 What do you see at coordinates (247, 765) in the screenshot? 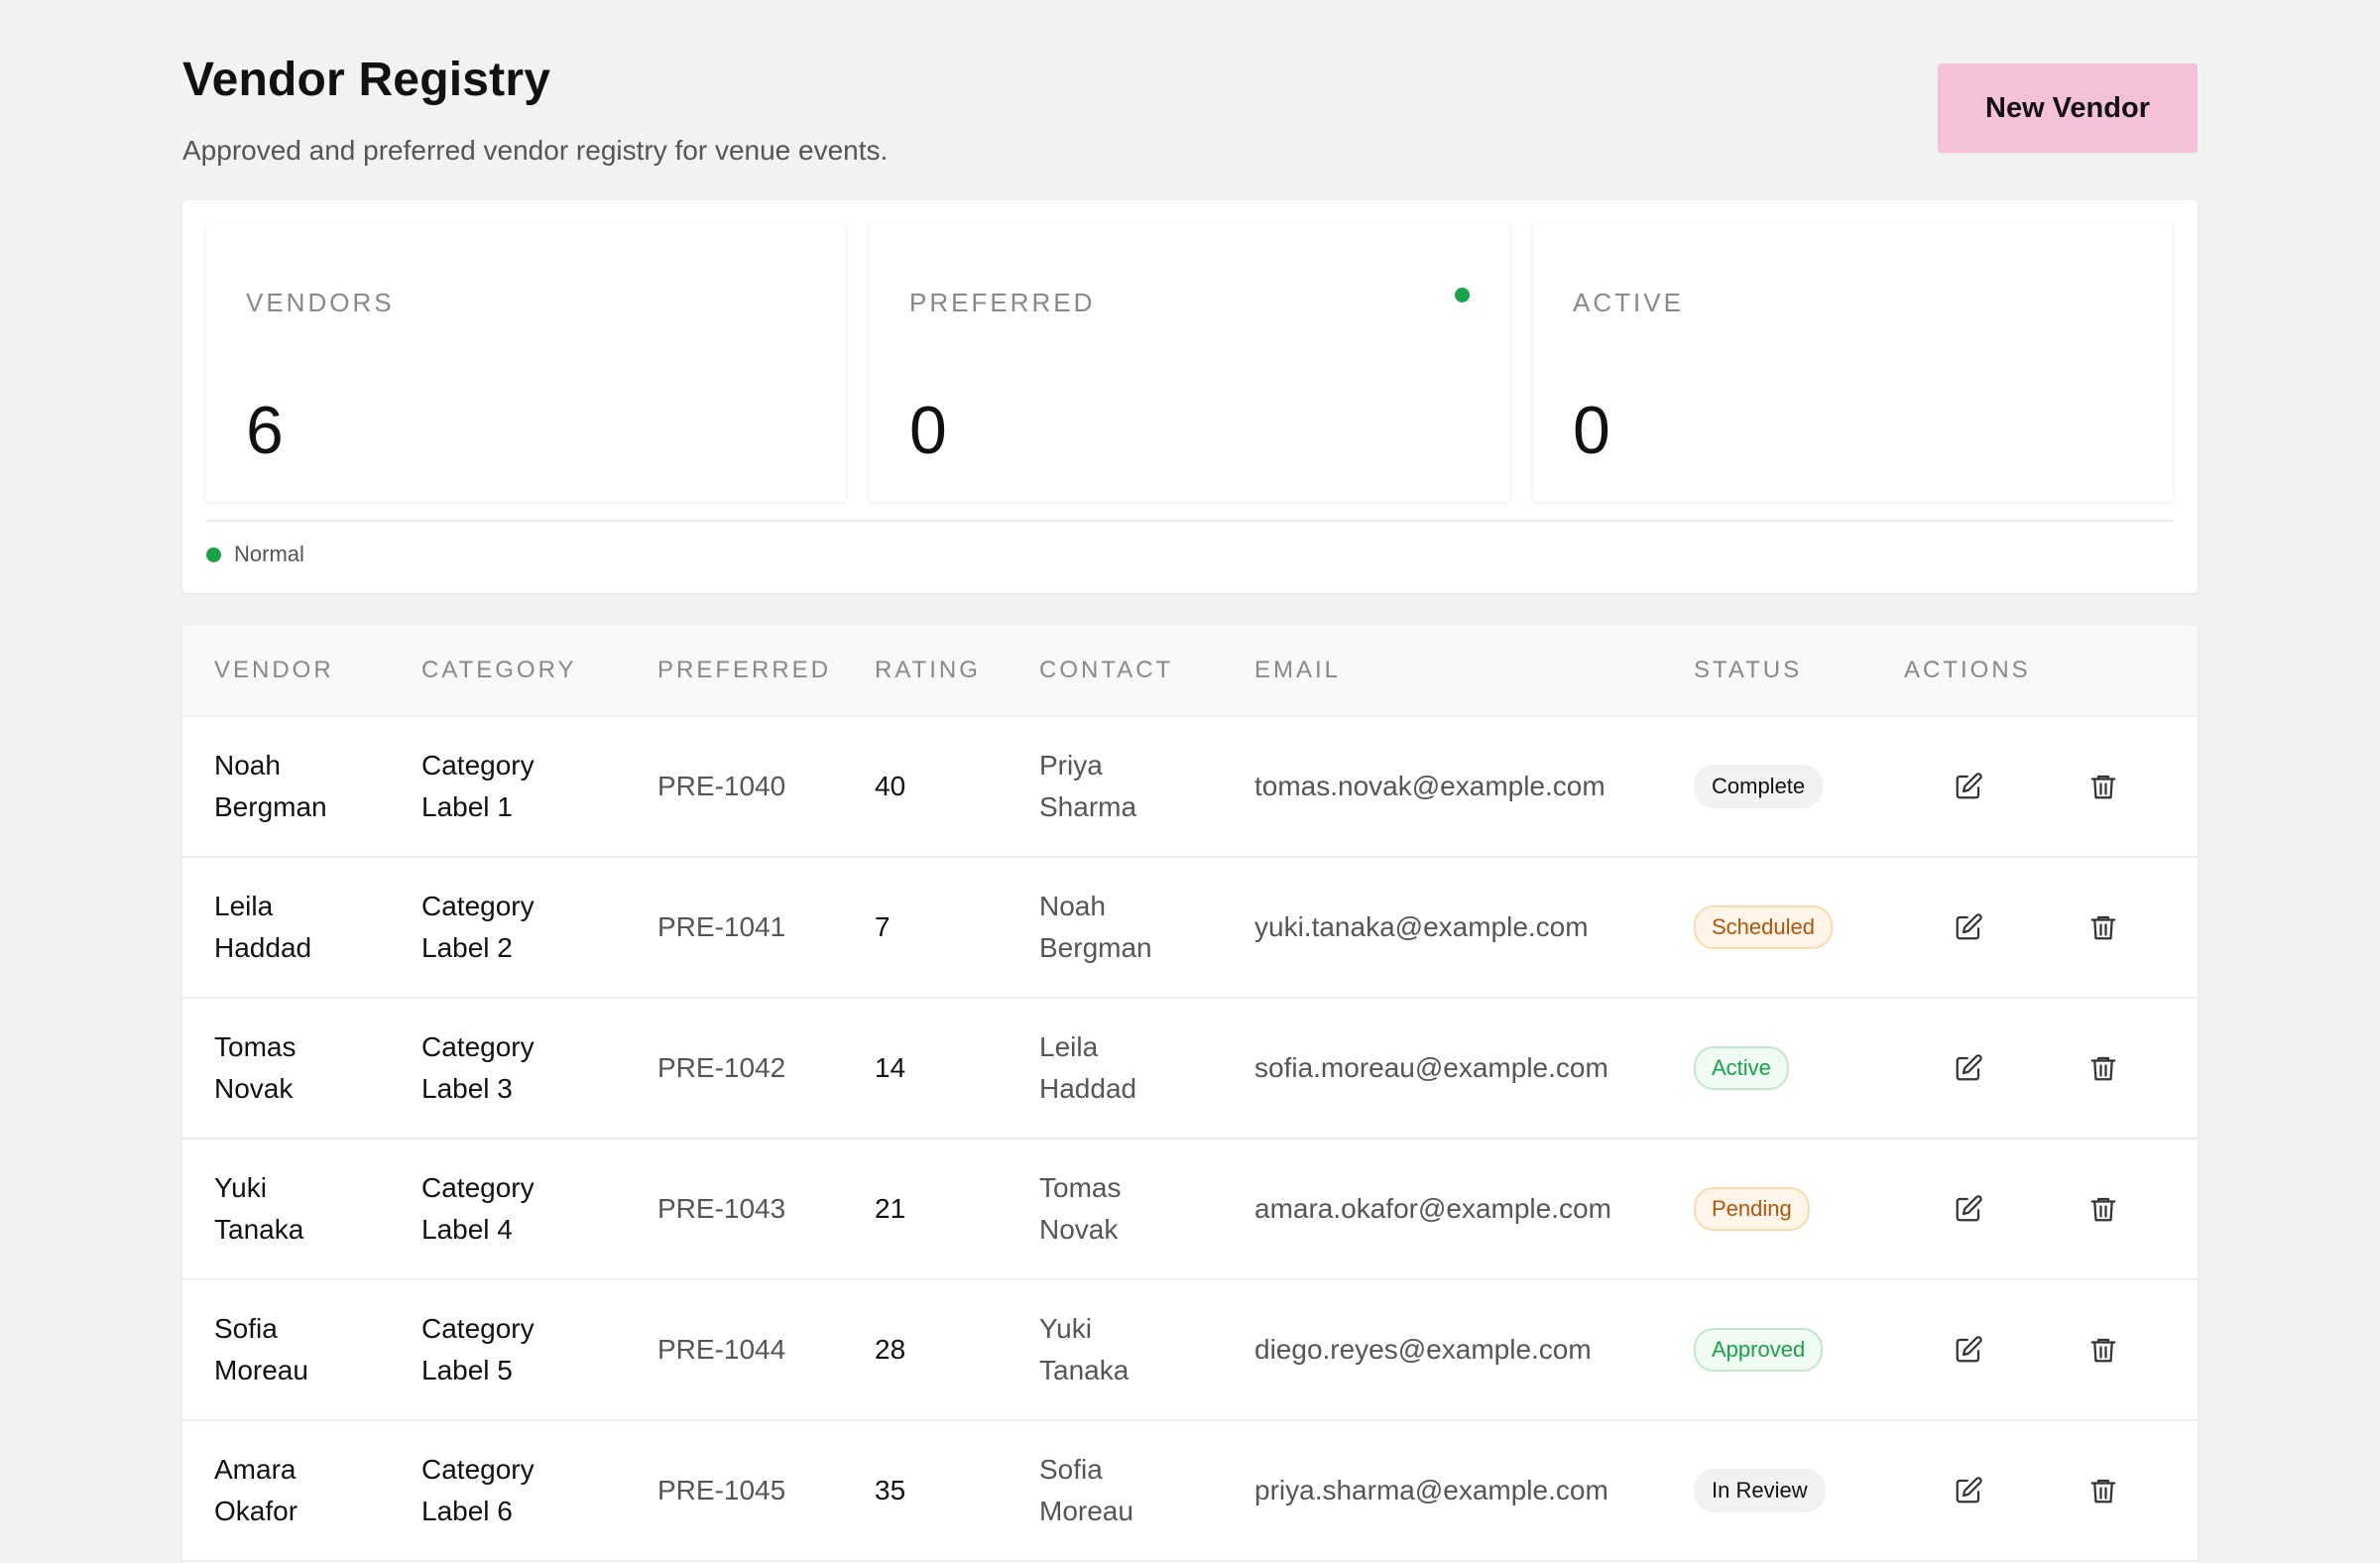
I see `vendor-first-name: Noah` at bounding box center [247, 765].